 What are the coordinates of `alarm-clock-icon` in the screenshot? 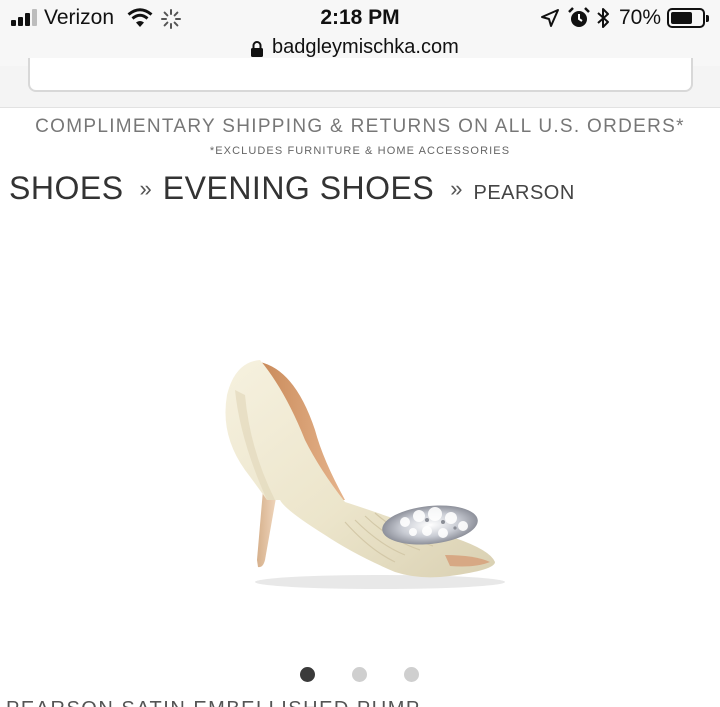 It's located at (579, 17).